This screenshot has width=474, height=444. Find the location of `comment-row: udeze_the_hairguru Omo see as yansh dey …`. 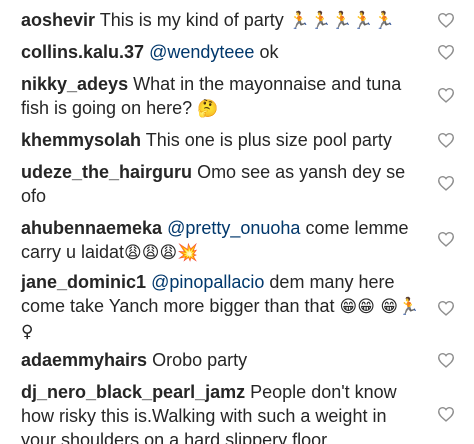

comment-row: udeze_the_hairguru Omo see as yansh dey … is located at coordinates (237, 184).